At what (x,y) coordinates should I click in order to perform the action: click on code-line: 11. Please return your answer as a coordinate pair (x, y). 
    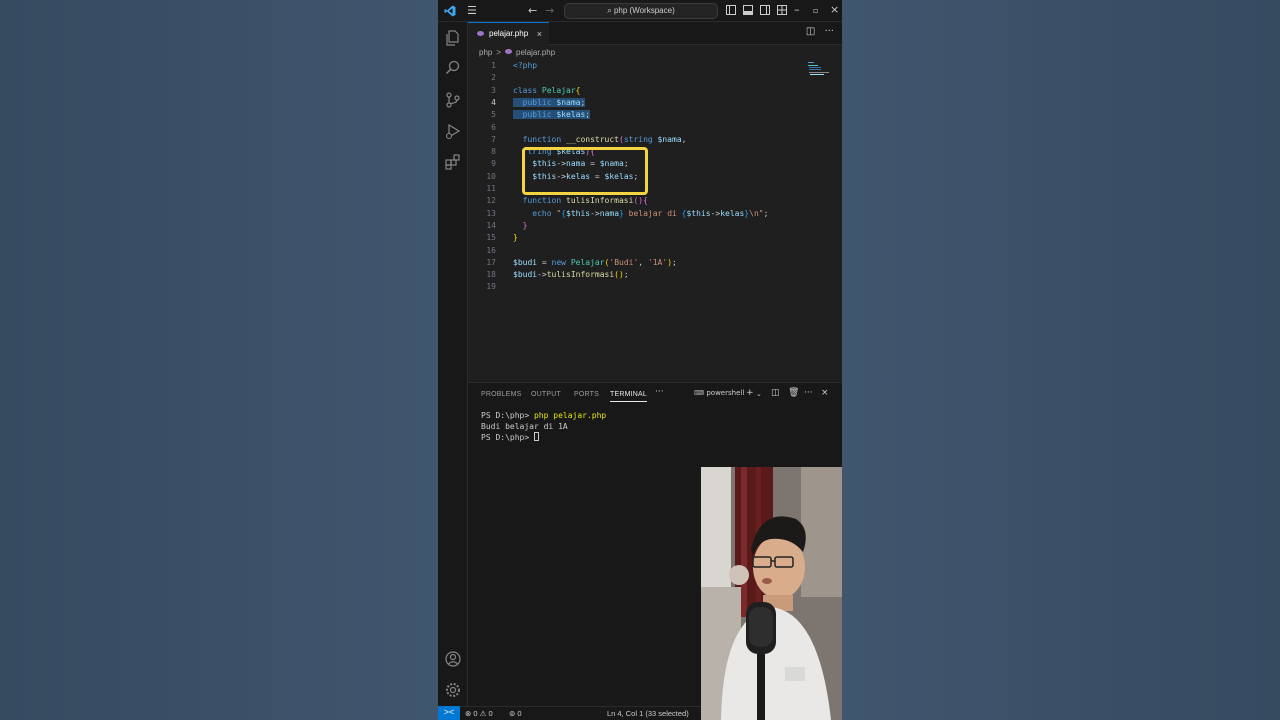
    Looking at the image, I should click on (491, 188).